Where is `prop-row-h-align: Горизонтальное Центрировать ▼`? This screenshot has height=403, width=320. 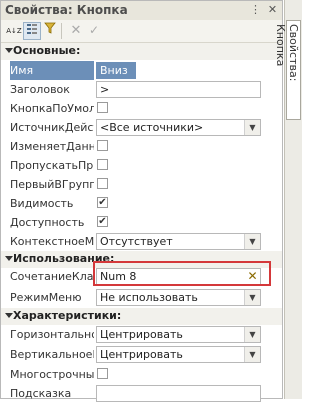 prop-row-h-align: Горизонтальное Центрировать ▼ is located at coordinates (141, 334).